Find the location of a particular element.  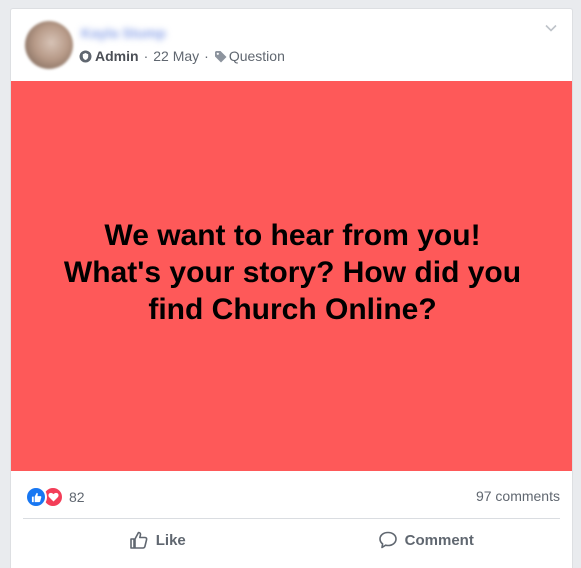

reactions-summary: 82 is located at coordinates (55, 497).